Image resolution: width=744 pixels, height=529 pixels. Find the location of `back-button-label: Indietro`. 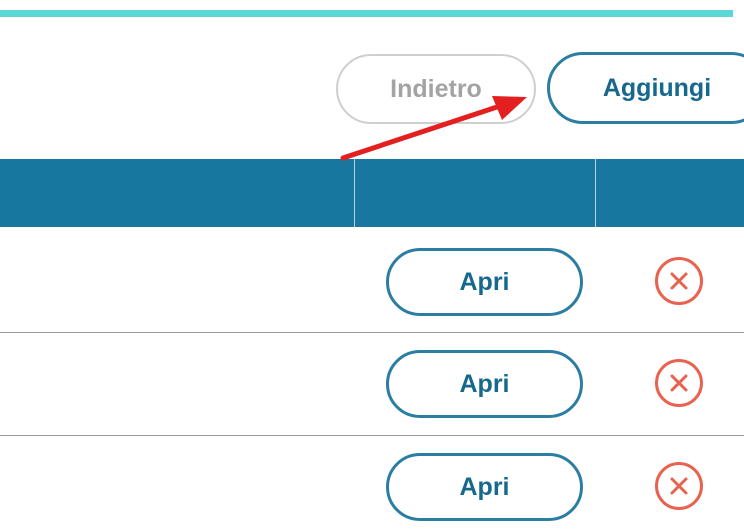

back-button-label: Indietro is located at coordinates (436, 88).